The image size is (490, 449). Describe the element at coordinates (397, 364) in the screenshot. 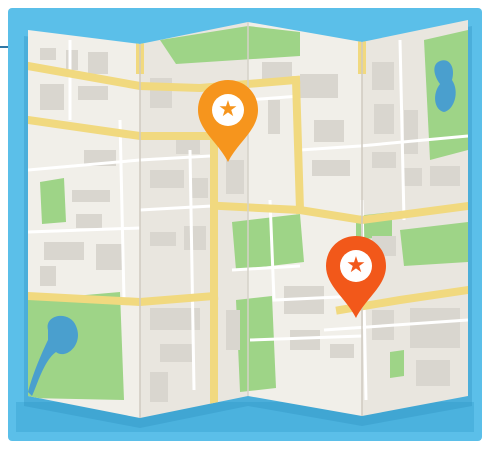

I see `park-bottom-right` at that location.